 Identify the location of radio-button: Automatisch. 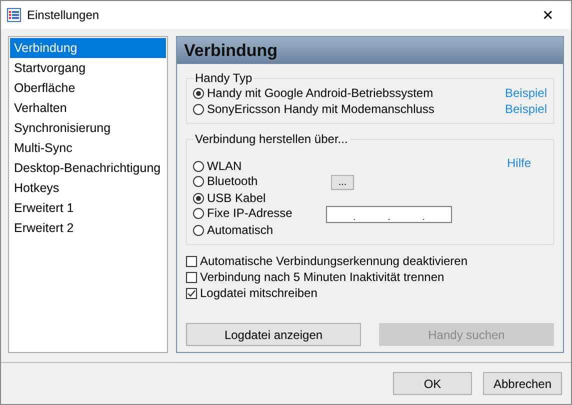
(233, 230).